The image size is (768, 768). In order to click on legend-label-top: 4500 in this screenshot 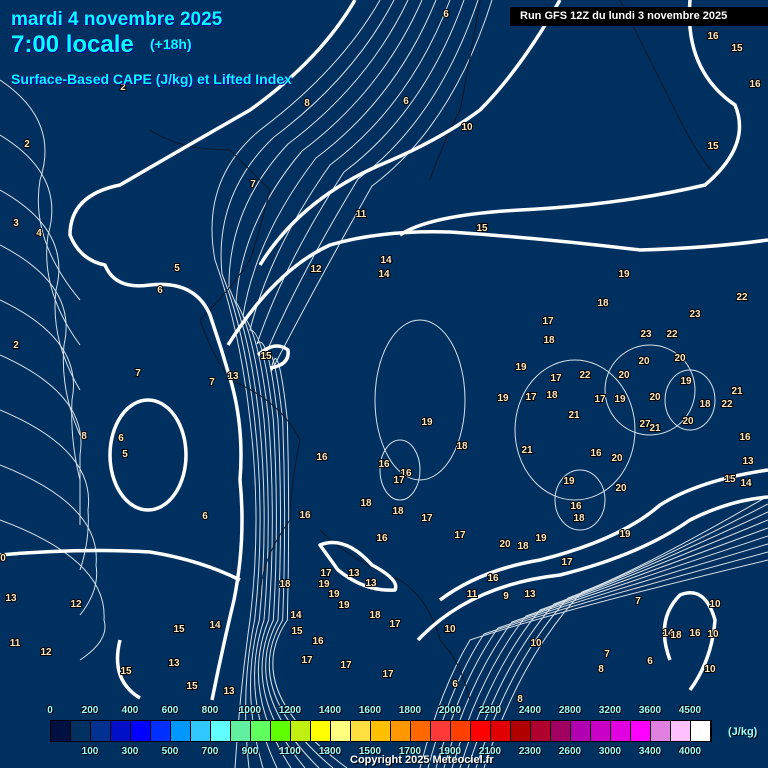, I will do `click(690, 710)`.